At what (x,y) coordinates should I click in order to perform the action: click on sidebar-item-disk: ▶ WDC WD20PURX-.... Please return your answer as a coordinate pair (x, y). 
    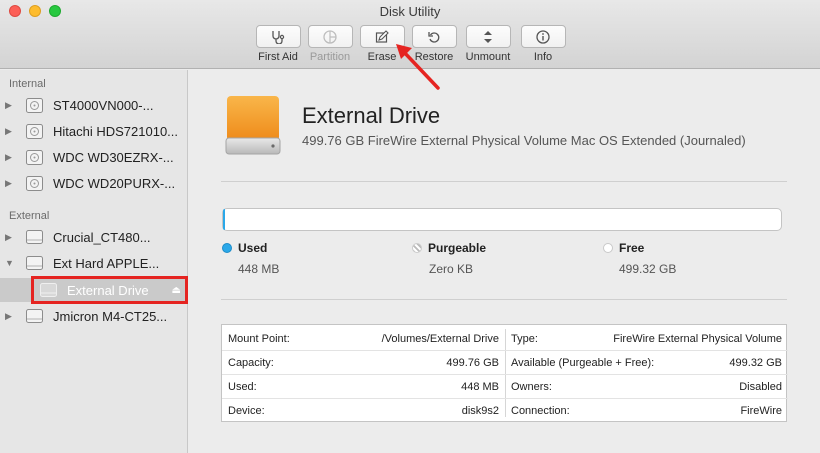
    Looking at the image, I should click on (93, 183).